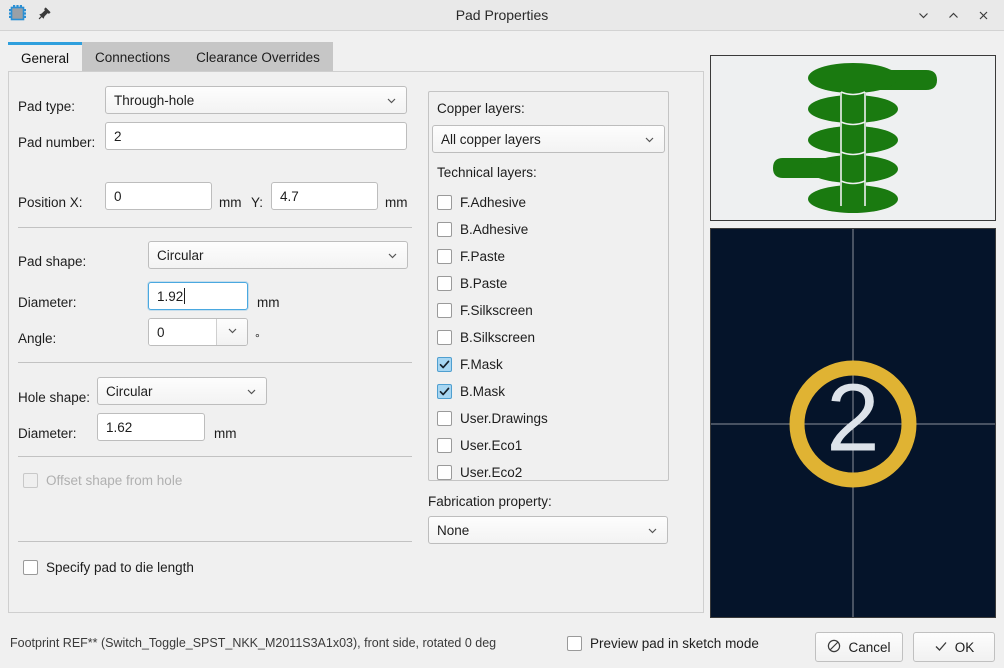 The image size is (1004, 668). I want to click on copper-layers-value: All copper layers, so click(491, 139).